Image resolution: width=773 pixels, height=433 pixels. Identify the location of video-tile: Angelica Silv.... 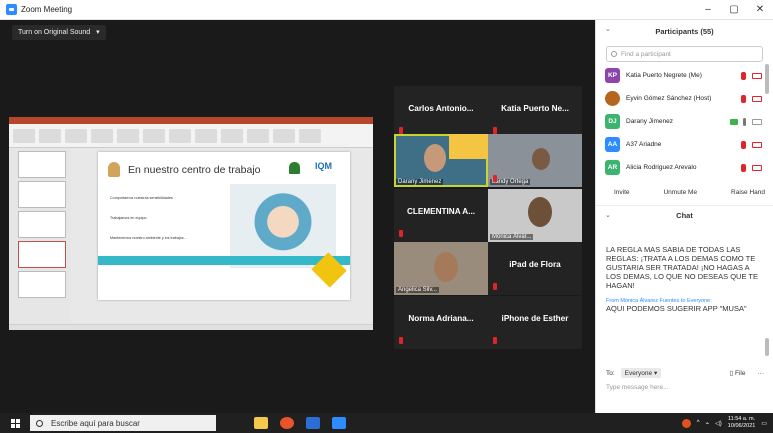
(441, 268).